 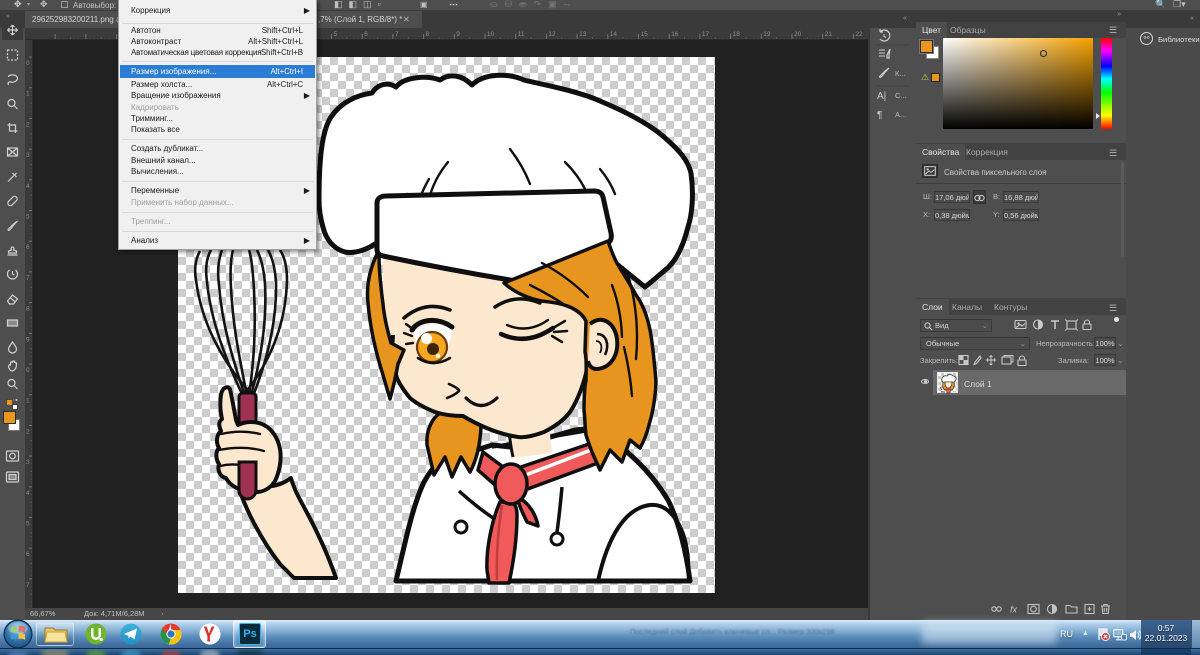 What do you see at coordinates (491, 34) in the screenshot?
I see `svg-text: 10` at bounding box center [491, 34].